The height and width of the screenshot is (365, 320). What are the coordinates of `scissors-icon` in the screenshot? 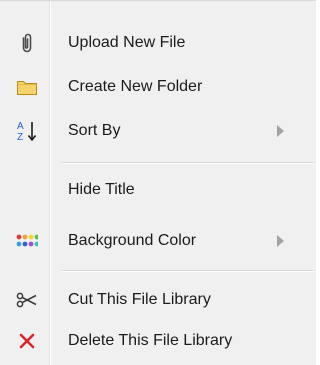 It's located at (27, 300).